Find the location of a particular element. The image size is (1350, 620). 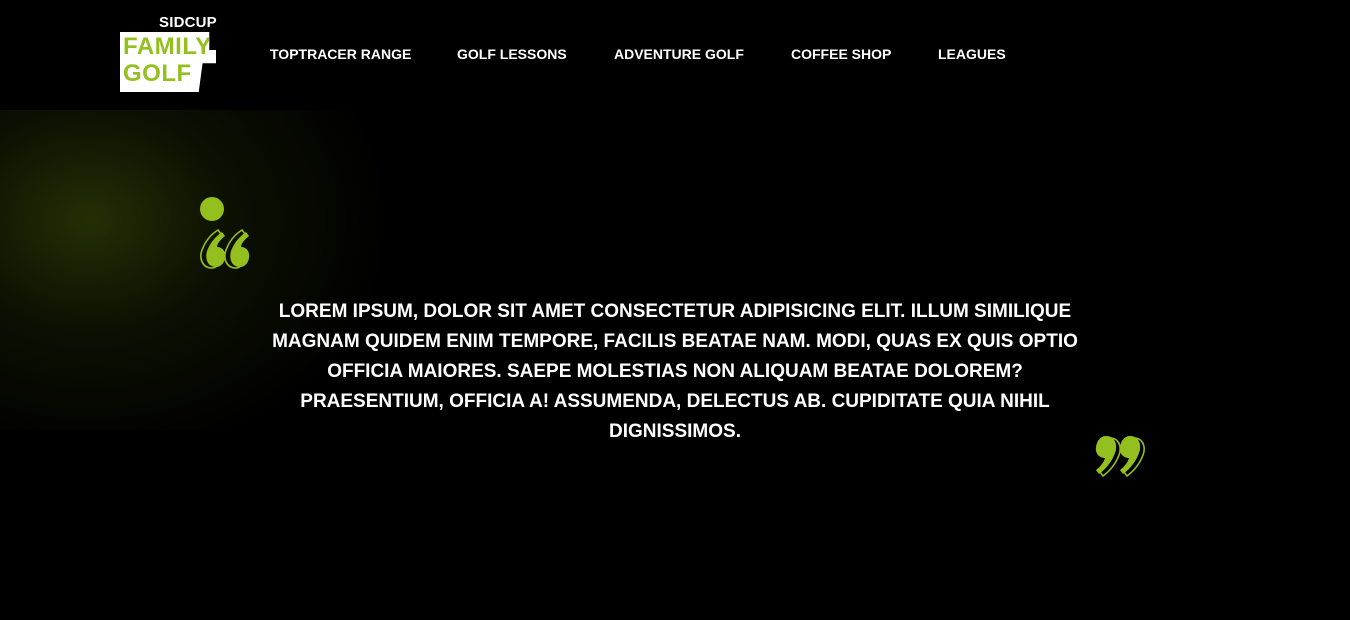

site-logo: SIDCUP FAMILY GOLF is located at coordinates (170, 55).